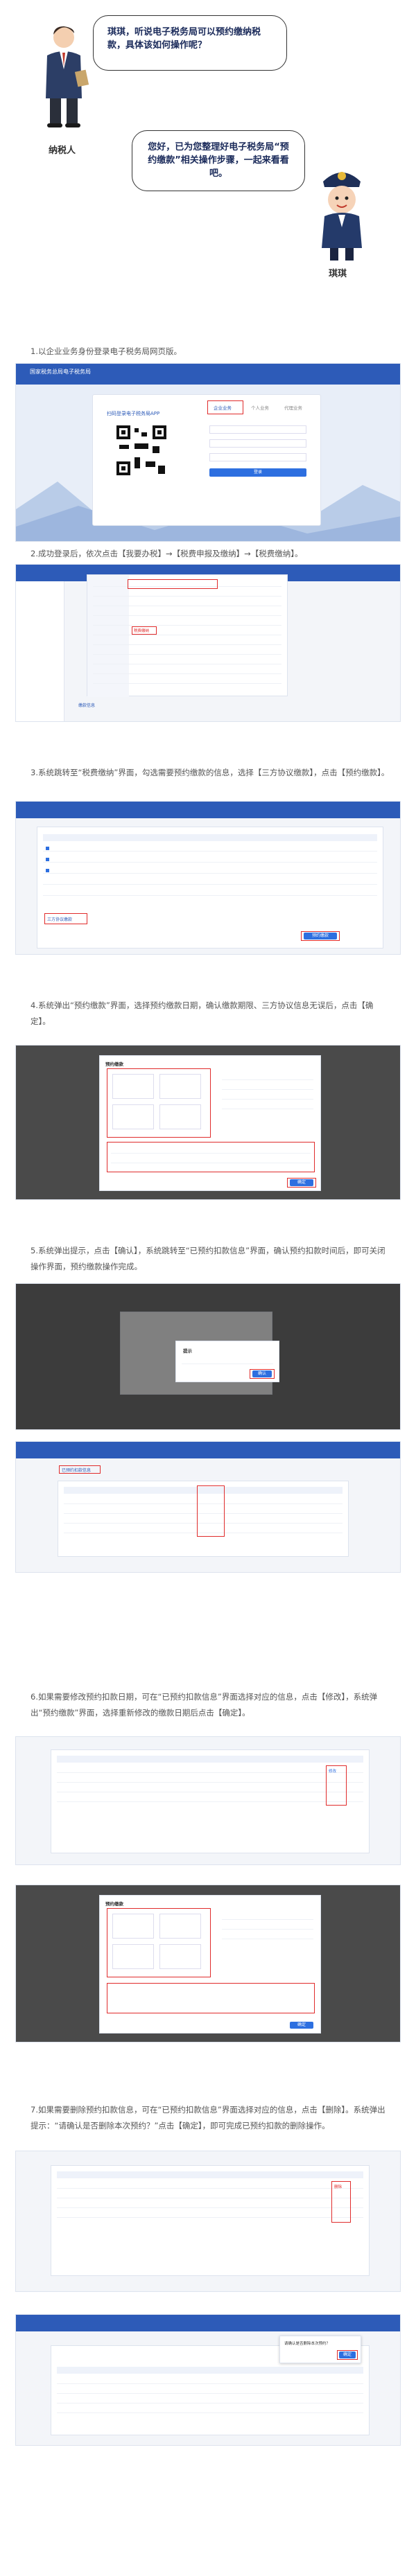  I want to click on app-qr-label: 扫码登录电子税务局APP, so click(133, 414).